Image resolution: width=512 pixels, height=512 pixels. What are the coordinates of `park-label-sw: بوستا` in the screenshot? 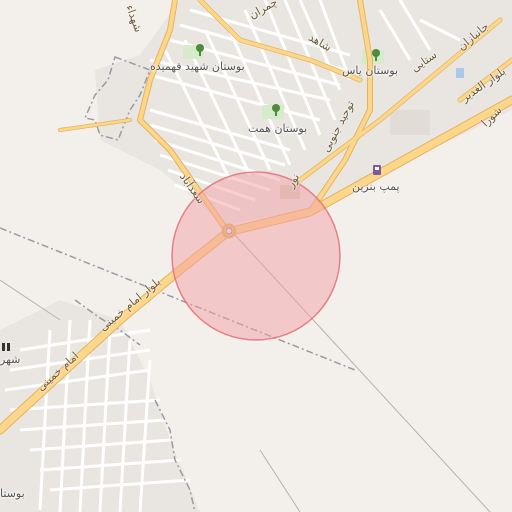 It's located at (12, 493).